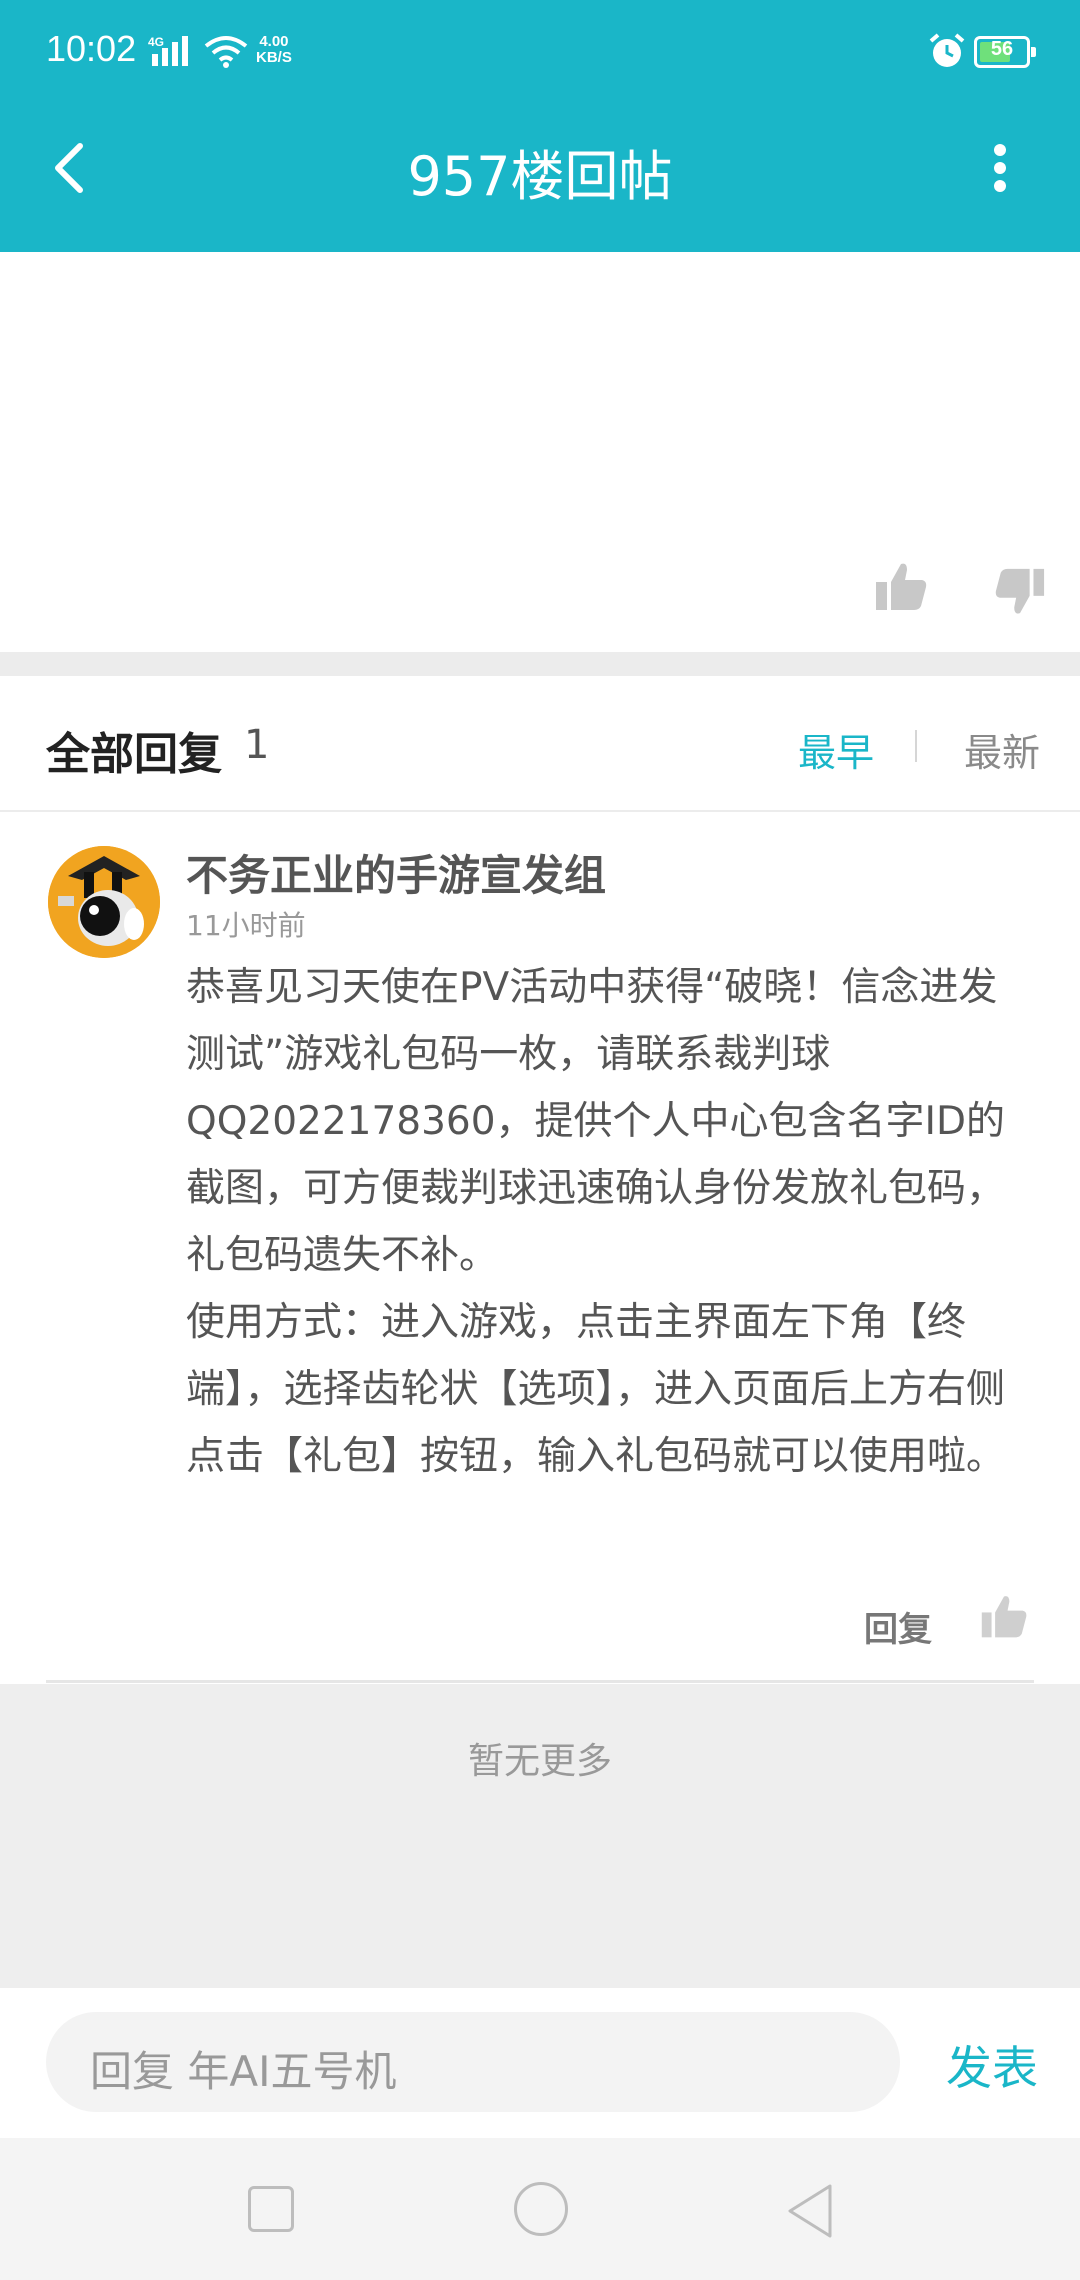 Image resolution: width=1080 pixels, height=2280 pixels. I want to click on system-nav-bar, so click(540, 2209).